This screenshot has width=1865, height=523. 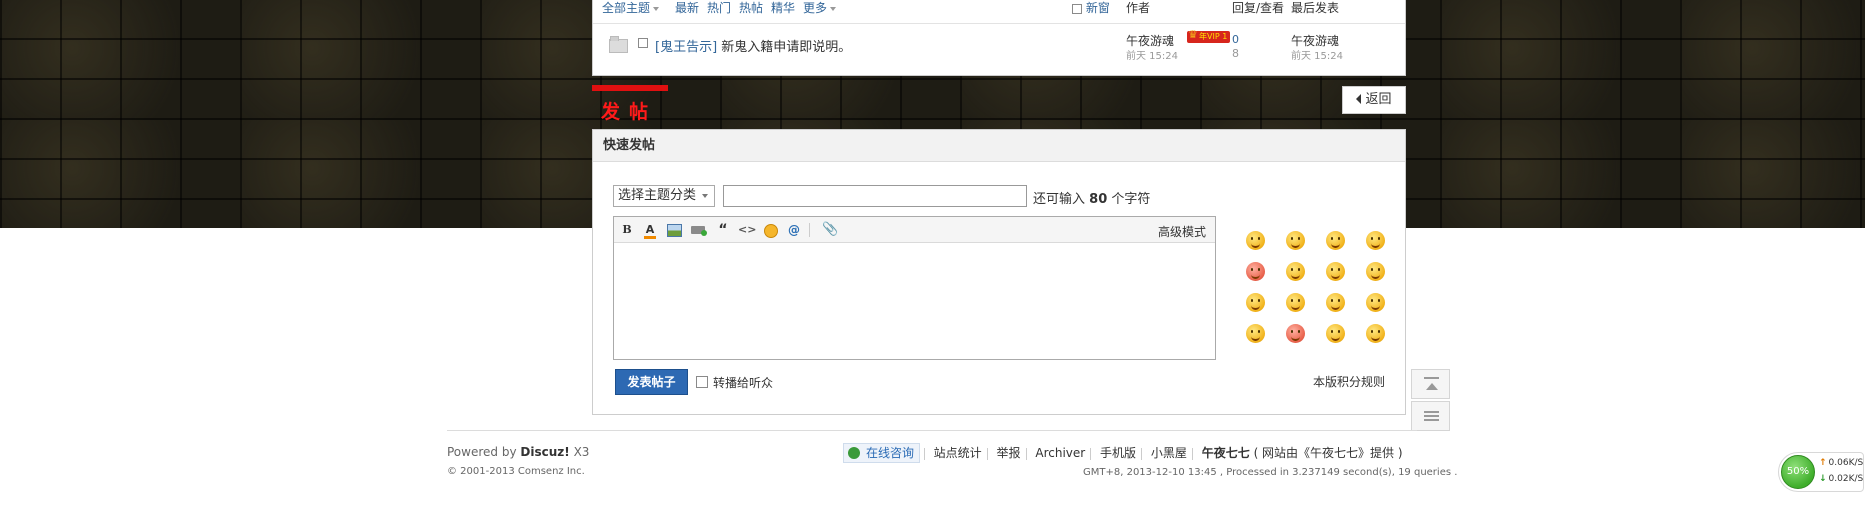 I want to click on attachment-icon: 📎, so click(x=830, y=230).